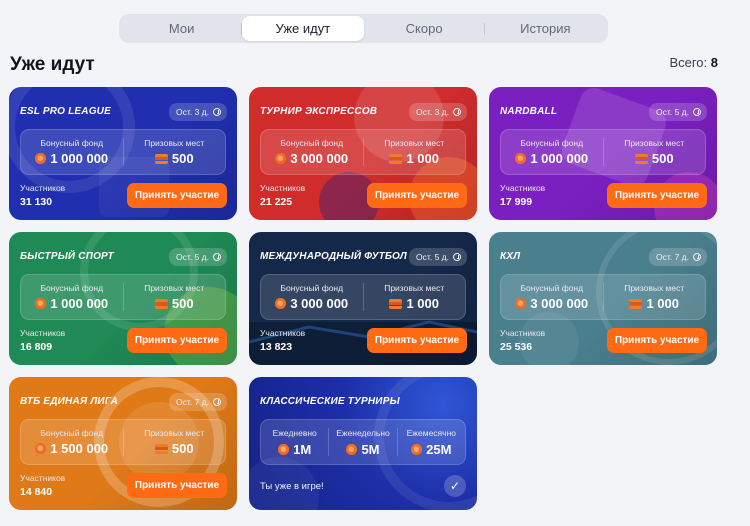 The image size is (750, 526). I want to click on card-title: БЫСТРЫЙ СПОРТ, so click(67, 256).